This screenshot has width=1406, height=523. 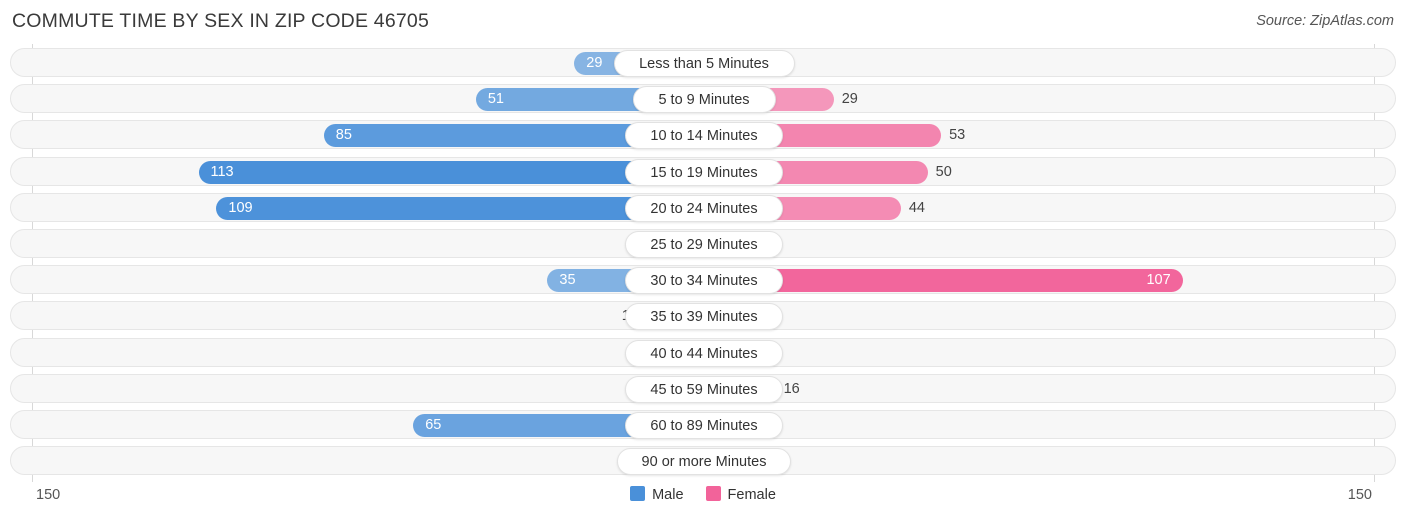 I want to click on chart-row: 8225 to 29 Minutes, so click(x=703, y=243).